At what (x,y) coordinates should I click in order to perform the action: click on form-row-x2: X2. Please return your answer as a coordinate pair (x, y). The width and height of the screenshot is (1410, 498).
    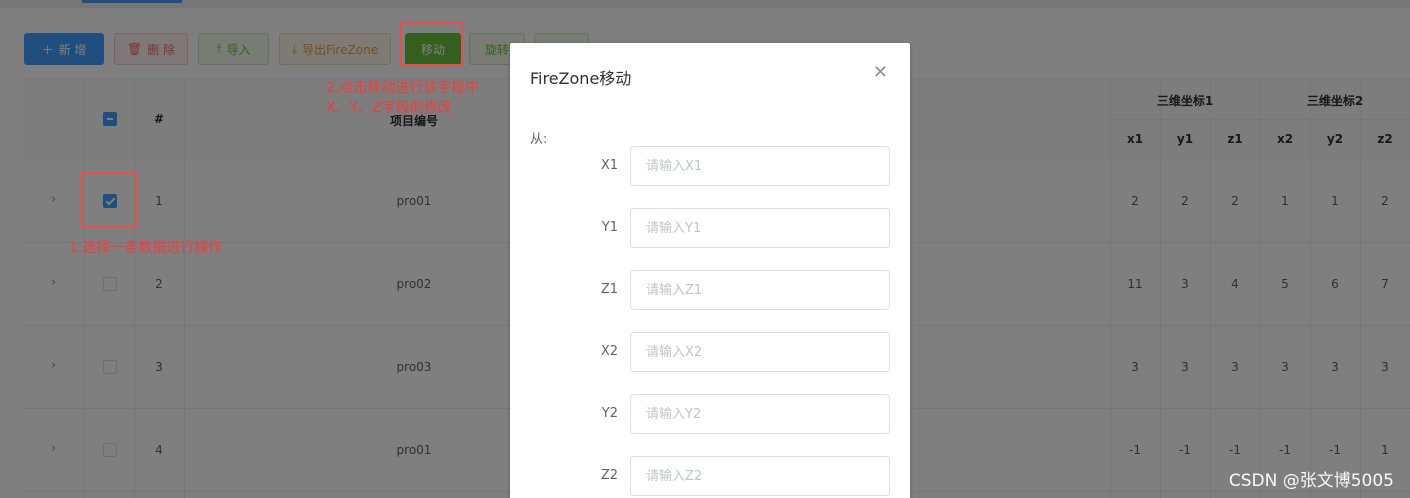
    Looking at the image, I should click on (710, 352).